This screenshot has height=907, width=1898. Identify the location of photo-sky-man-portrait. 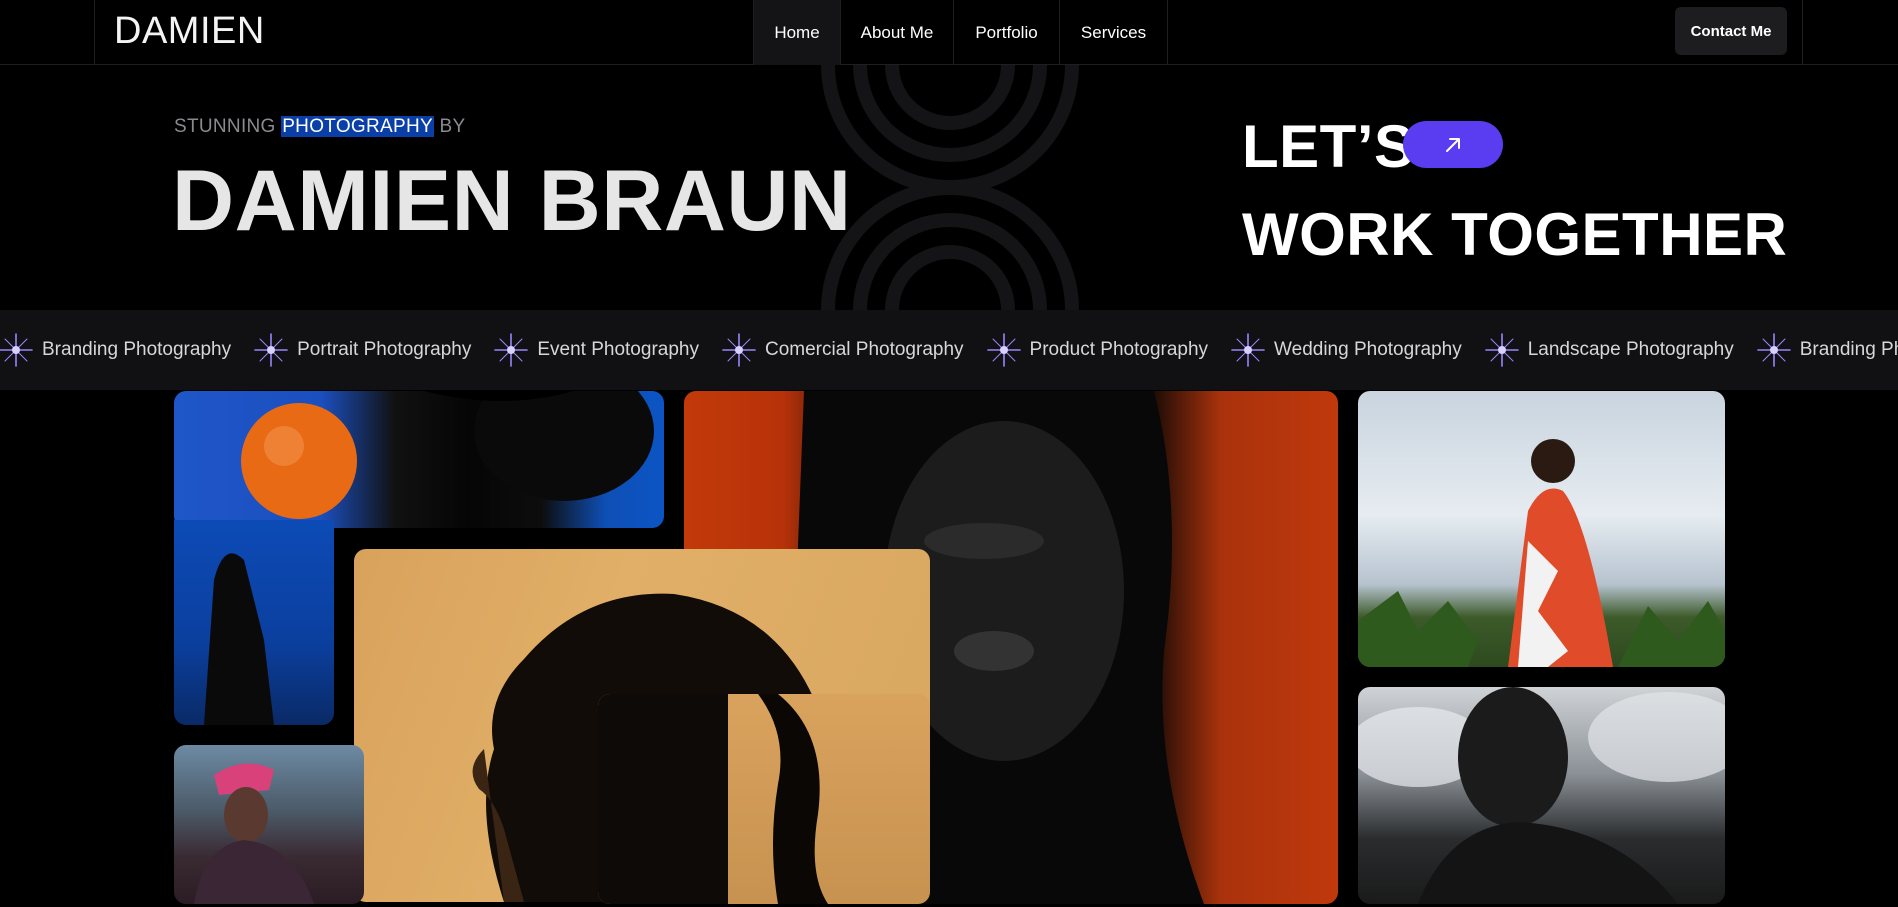
(1541, 795).